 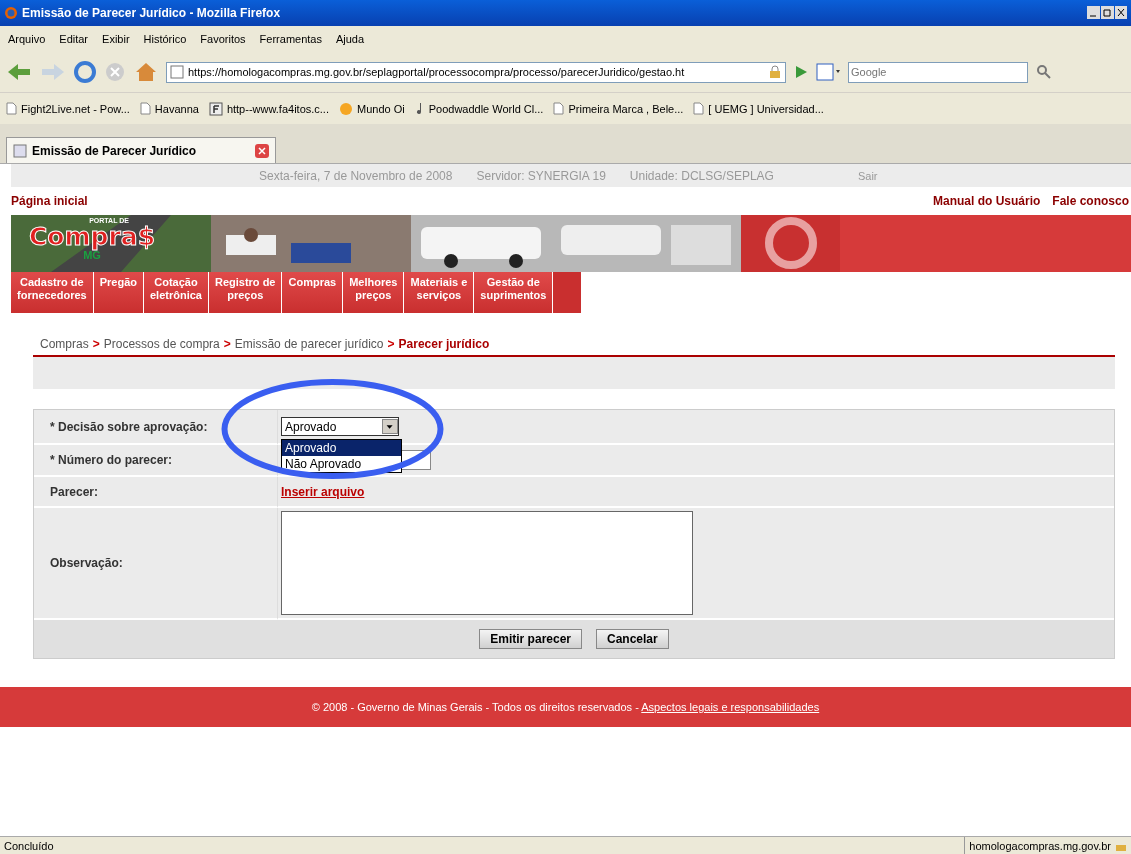 I want to click on form-button: Emitir parecer, so click(x=530, y=639).